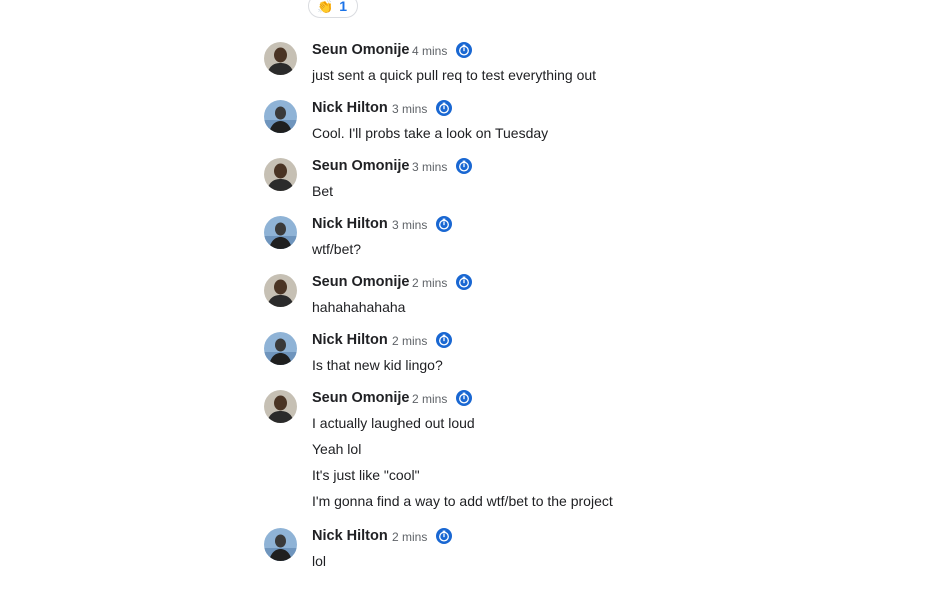  I want to click on timestamp: 4 mins, so click(430, 51).